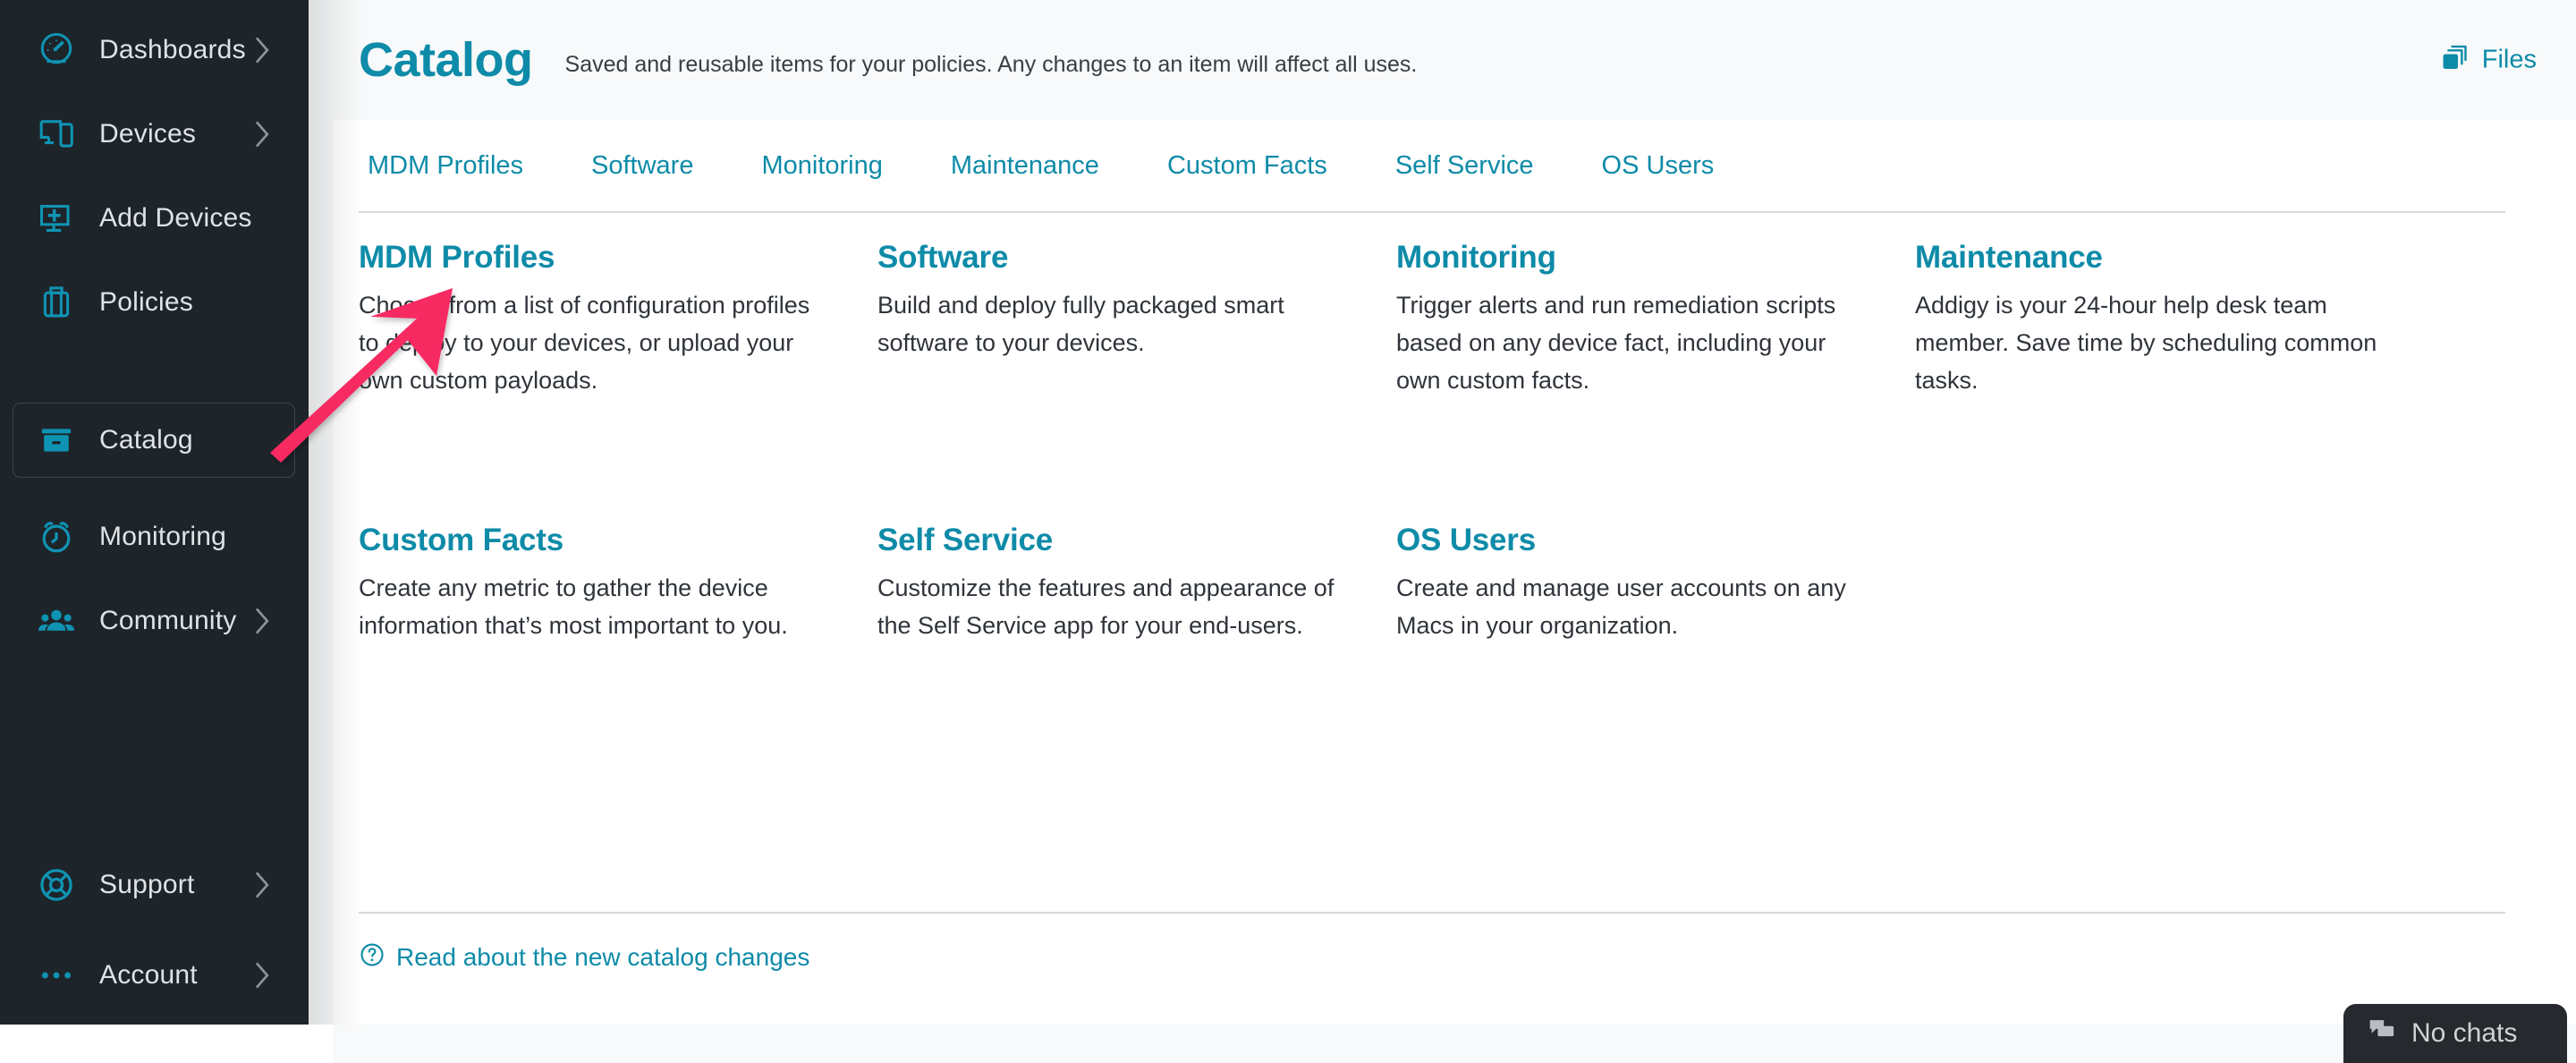 Image resolution: width=2576 pixels, height=1063 pixels. I want to click on tab-maintenance: Maintenance, so click(1025, 166).